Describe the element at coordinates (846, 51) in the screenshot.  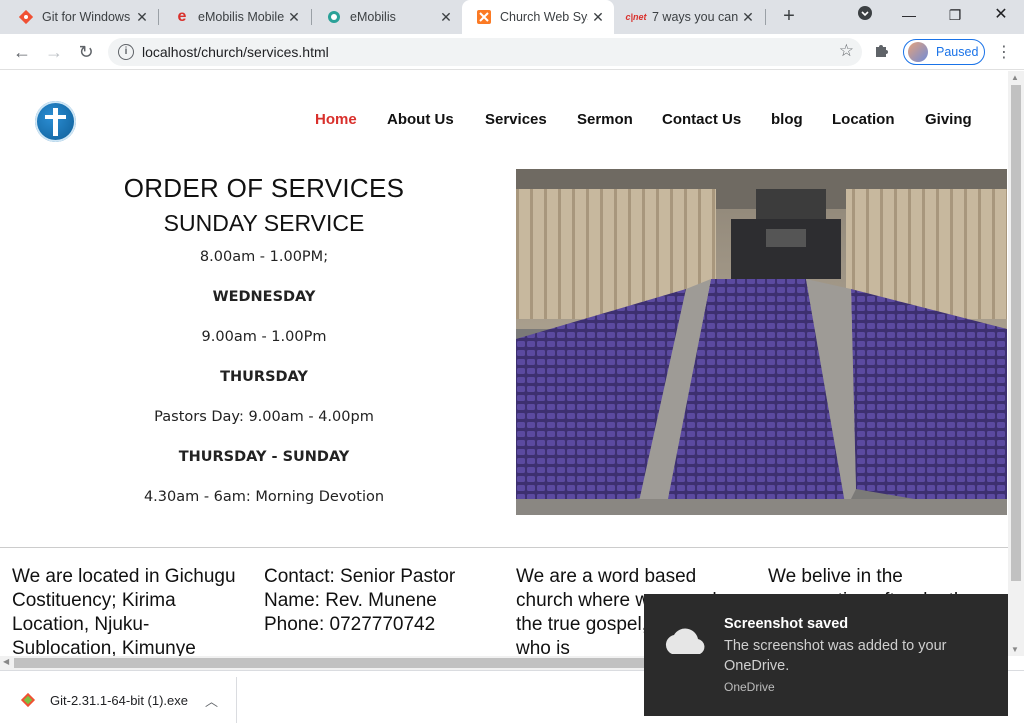
I see `bookmark-star-icon: ☆` at that location.